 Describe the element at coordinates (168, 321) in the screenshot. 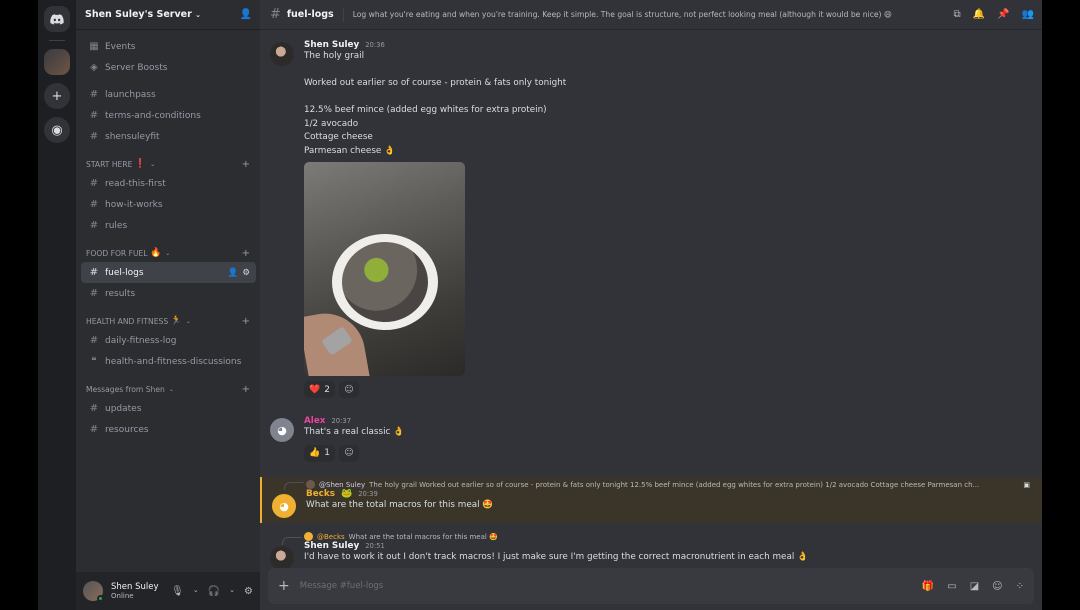

I see `category-health-and-fitness: HEALTH AND FITNESS 🏃 ⌄ +` at that location.